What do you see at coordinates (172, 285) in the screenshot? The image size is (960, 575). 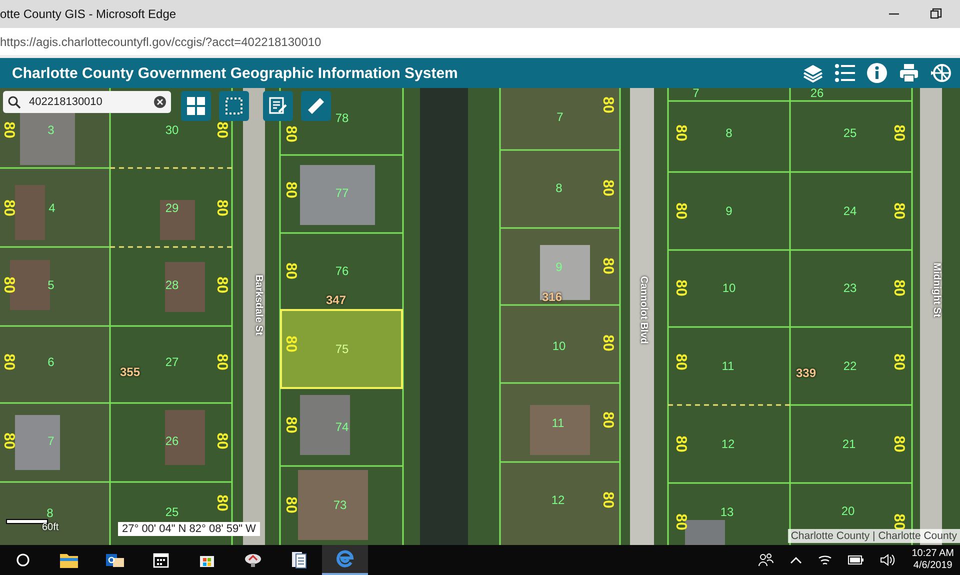 I see `lot-number: 28` at bounding box center [172, 285].